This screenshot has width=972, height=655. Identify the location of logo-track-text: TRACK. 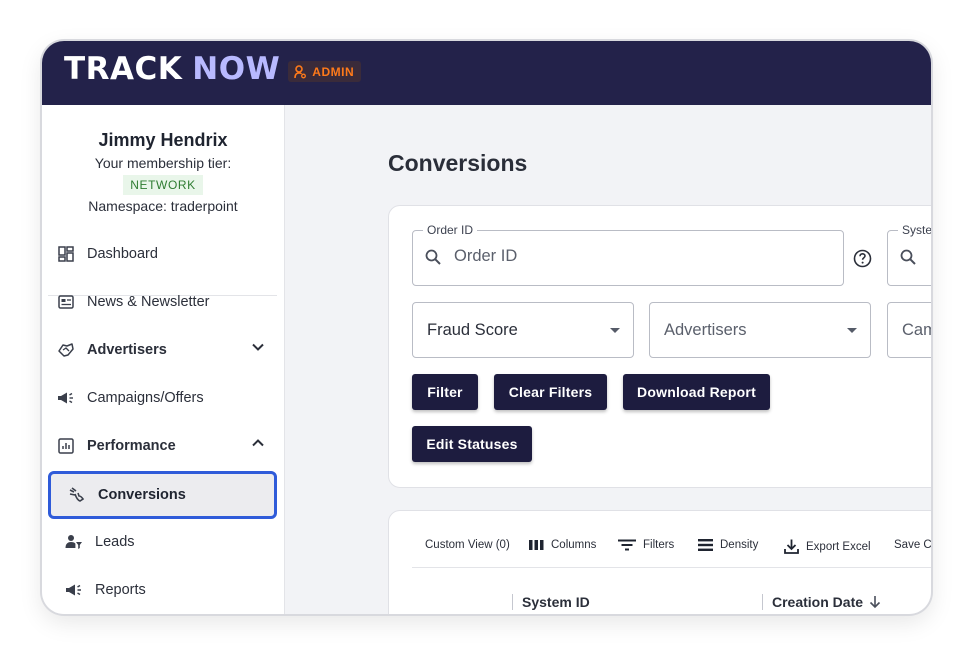
(123, 69).